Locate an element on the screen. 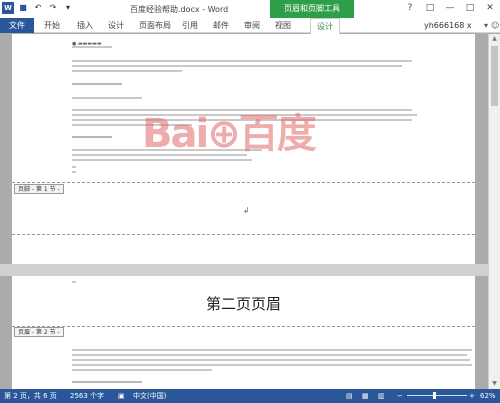 The image size is (500, 403). tab-file: 文件 is located at coordinates (17, 25).